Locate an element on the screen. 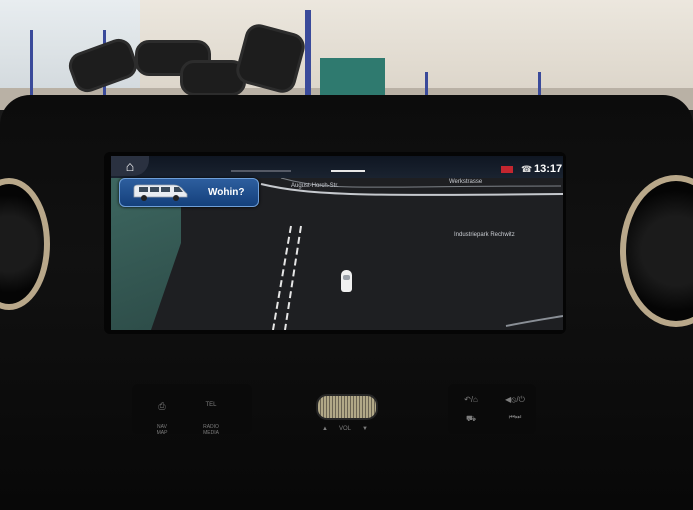 The image size is (693, 510). tel-button: TEL is located at coordinates (211, 405).